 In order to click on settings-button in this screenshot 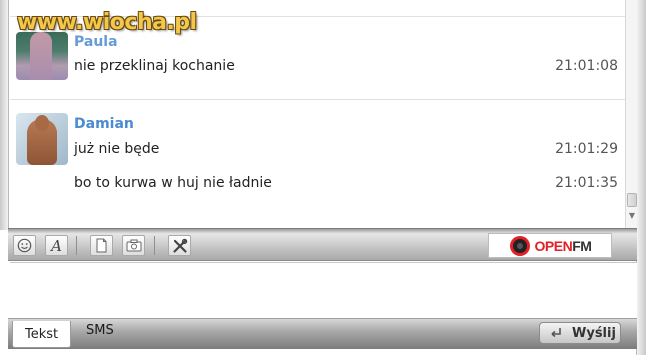, I will do `click(179, 245)`.